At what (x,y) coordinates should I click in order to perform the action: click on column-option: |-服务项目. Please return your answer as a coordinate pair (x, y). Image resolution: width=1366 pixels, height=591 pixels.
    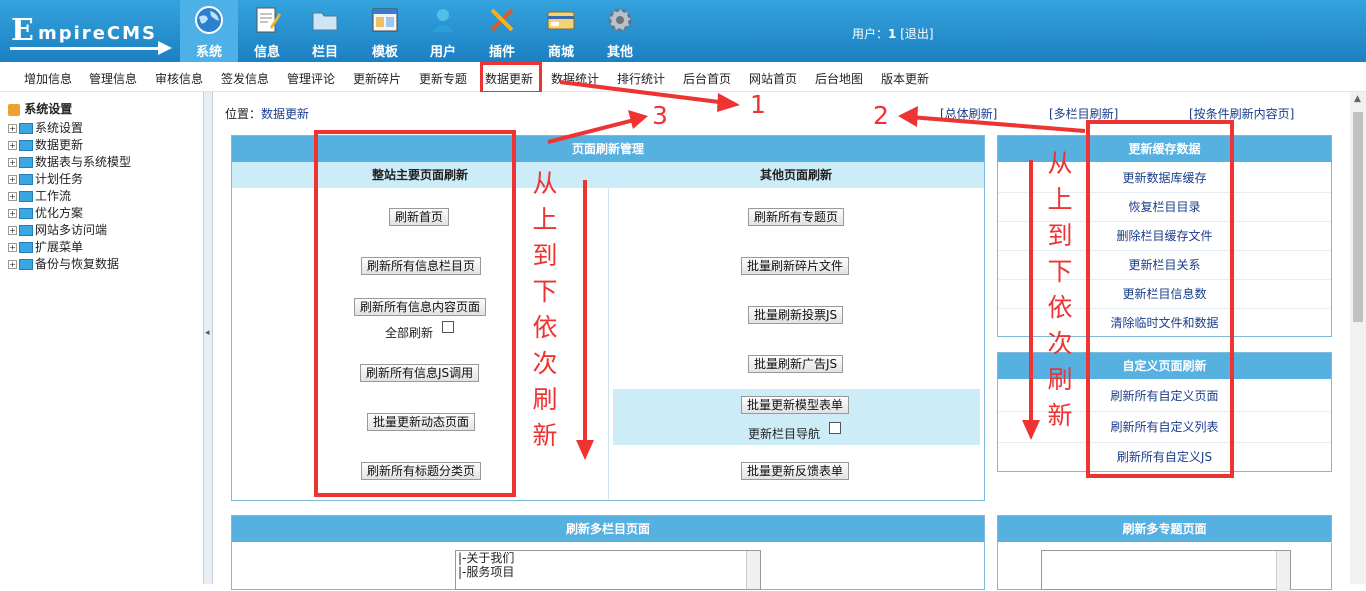
    Looking at the image, I should click on (608, 572).